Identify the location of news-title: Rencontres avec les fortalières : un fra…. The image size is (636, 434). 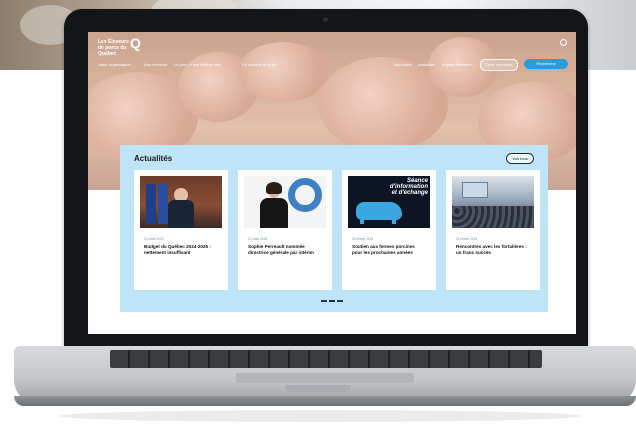
(493, 249).